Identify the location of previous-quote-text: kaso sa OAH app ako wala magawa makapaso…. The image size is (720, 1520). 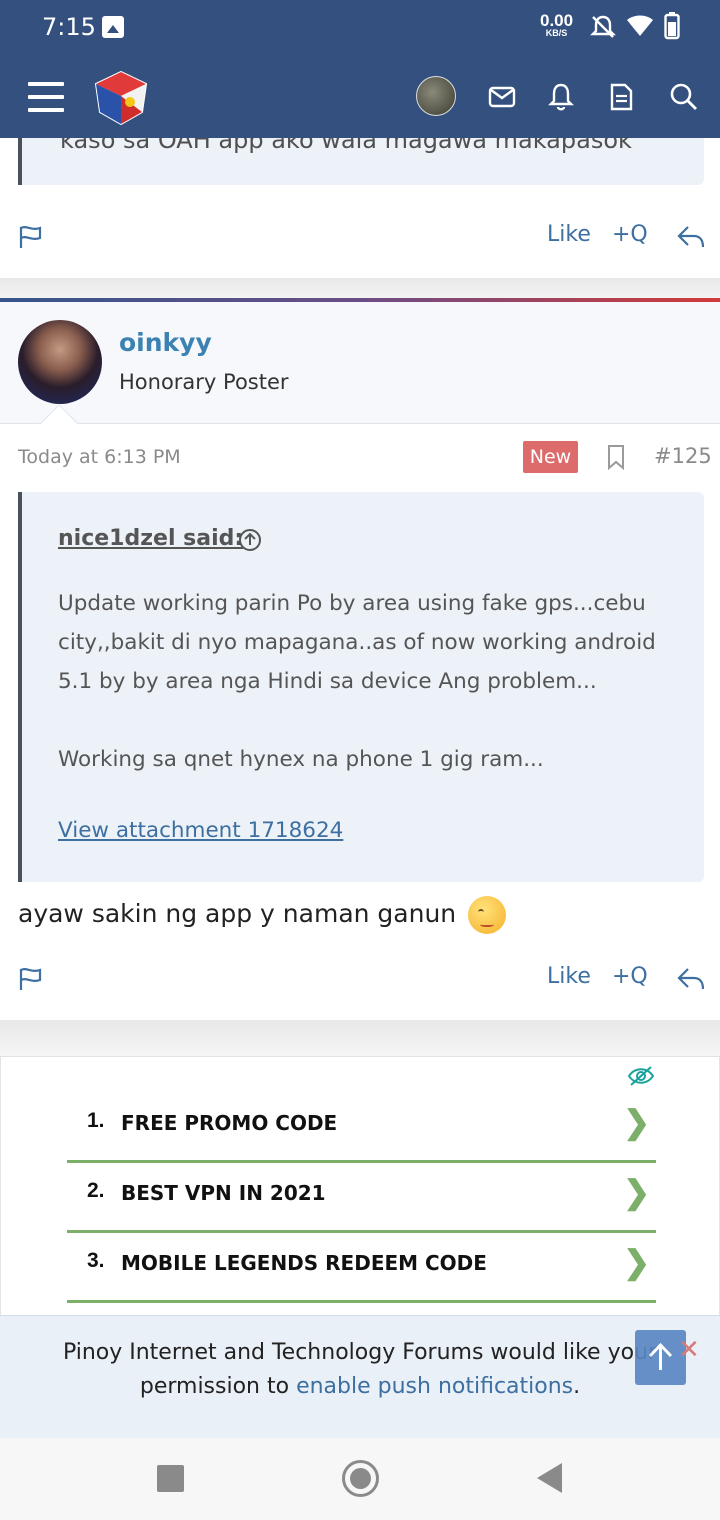
(346, 146).